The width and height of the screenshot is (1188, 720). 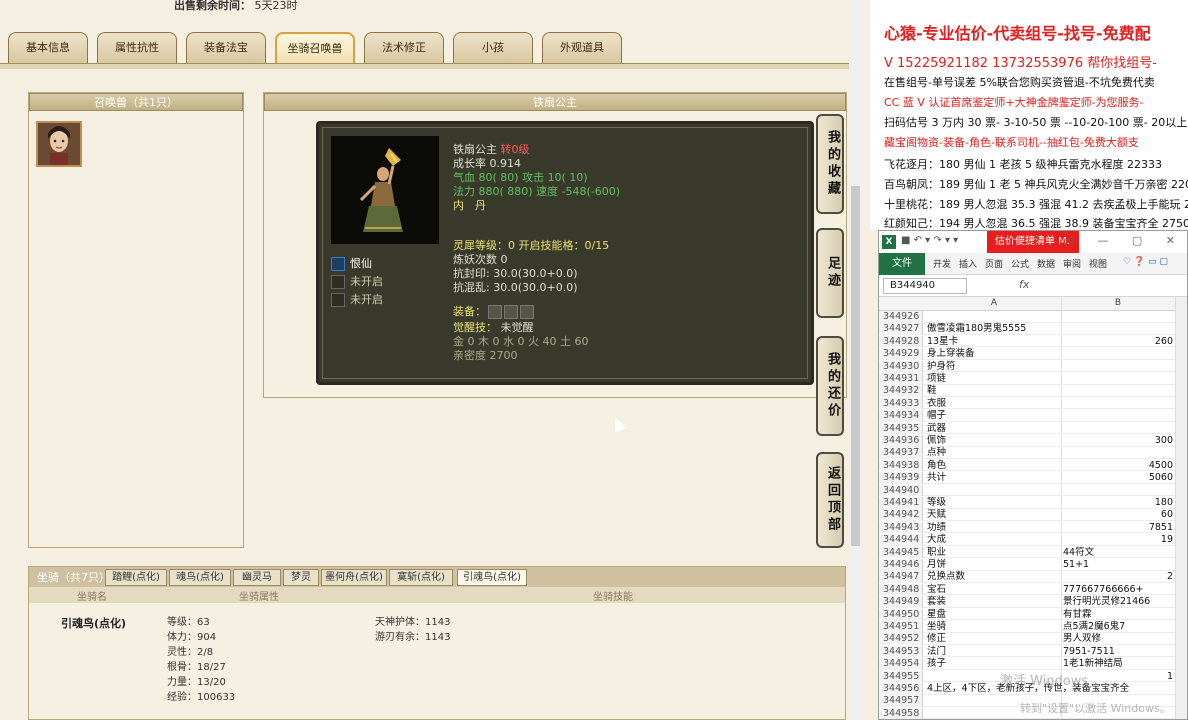 What do you see at coordinates (354, 577) in the screenshot?
I see `mount-tab-5: 墨何舟(点化)` at bounding box center [354, 577].